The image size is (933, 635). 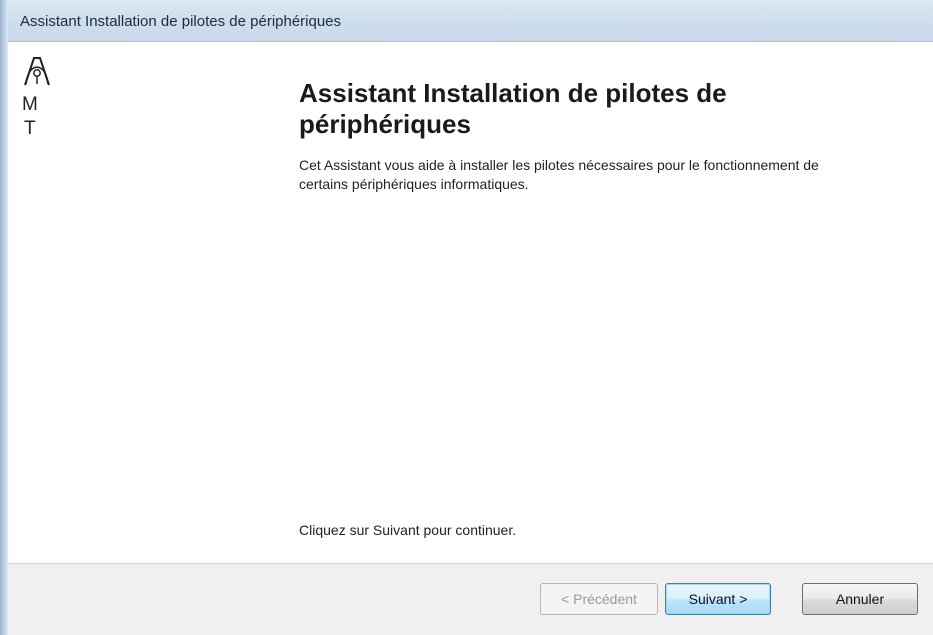 What do you see at coordinates (408, 530) in the screenshot?
I see `continue-instruction: Cliquez sur Suivant pour continuer.` at bounding box center [408, 530].